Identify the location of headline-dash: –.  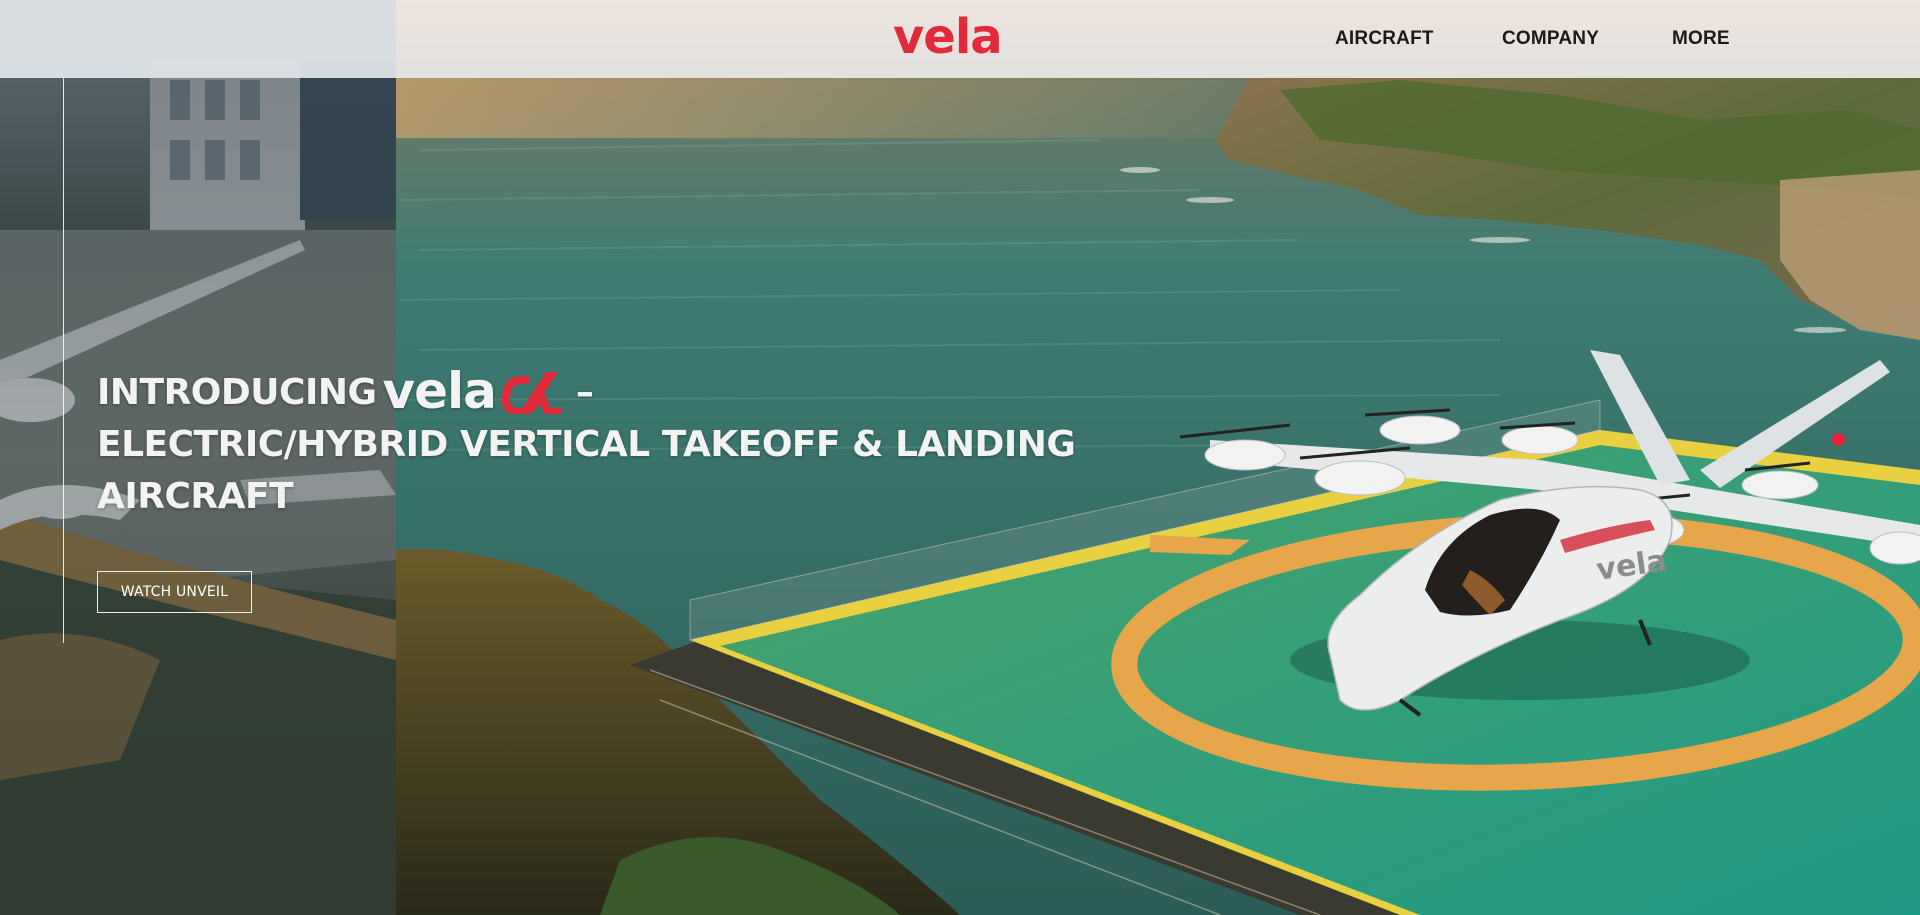
(584, 392).